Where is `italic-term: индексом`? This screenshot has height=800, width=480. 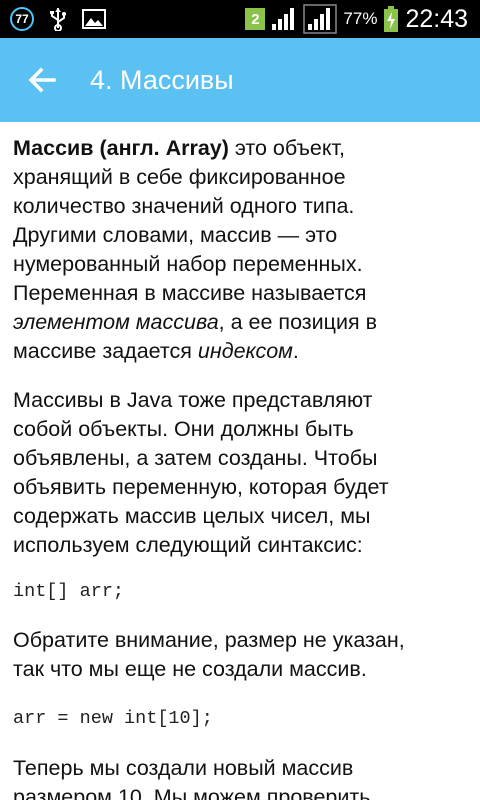 italic-term: индексом is located at coordinates (245, 351).